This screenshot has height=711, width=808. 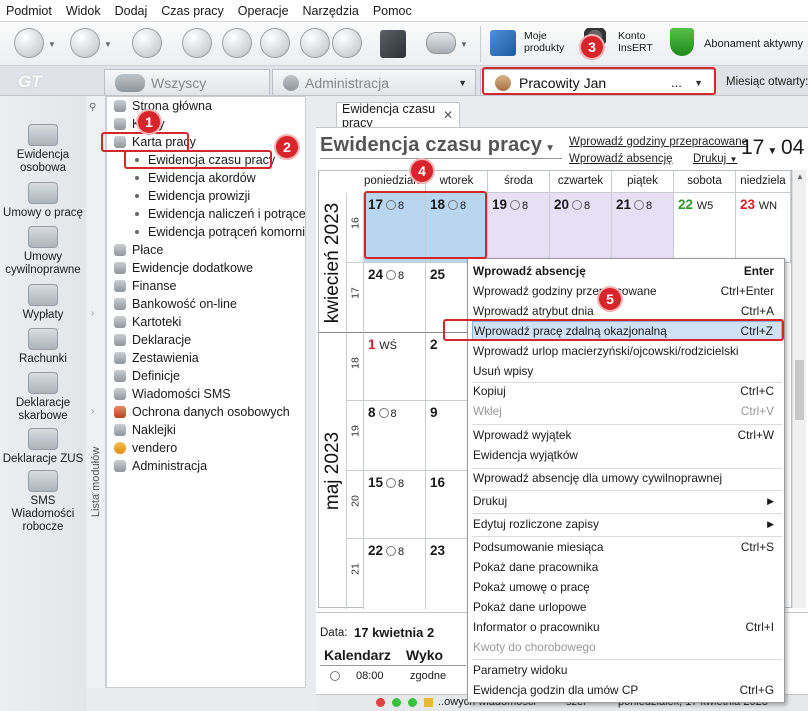 I want to click on tree-item-administracja: Administracja, so click(x=206, y=466).